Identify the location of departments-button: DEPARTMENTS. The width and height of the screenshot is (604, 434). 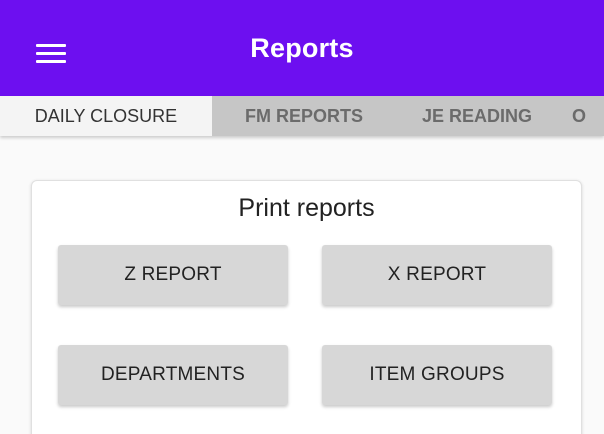
(173, 375).